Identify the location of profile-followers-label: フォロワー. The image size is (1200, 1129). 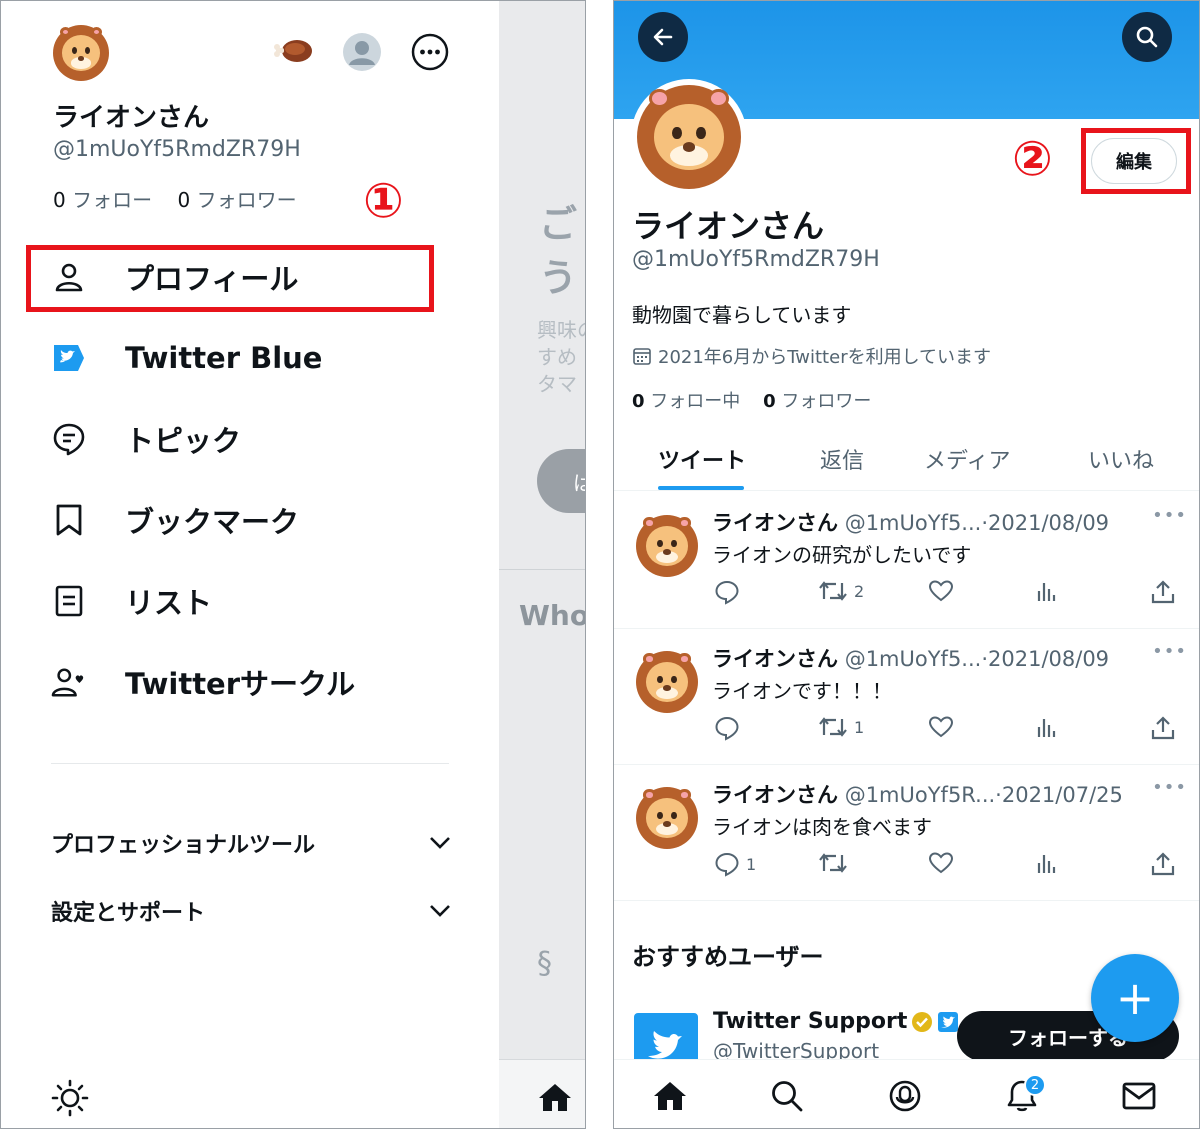
(826, 401).